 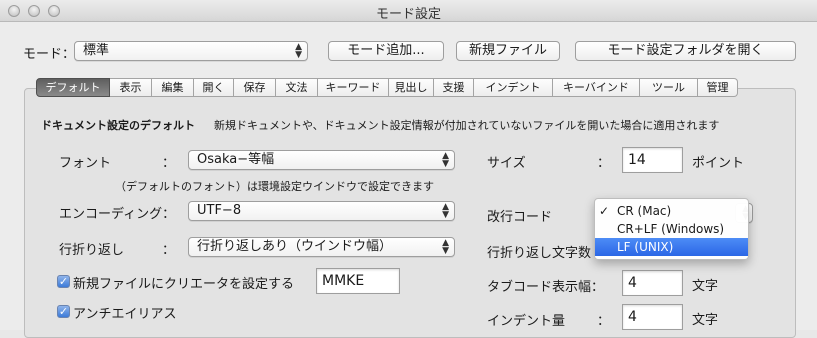 I want to click on size-colon: ：, so click(x=604, y=163).